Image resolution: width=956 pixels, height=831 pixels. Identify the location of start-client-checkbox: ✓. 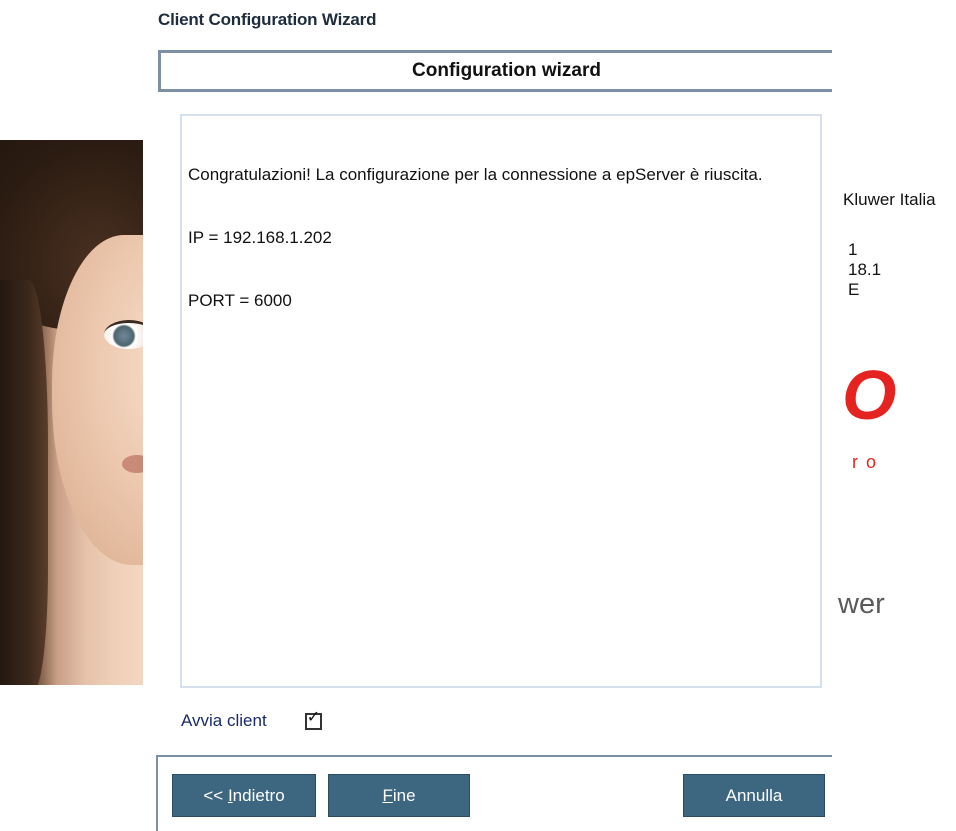
(313, 719).